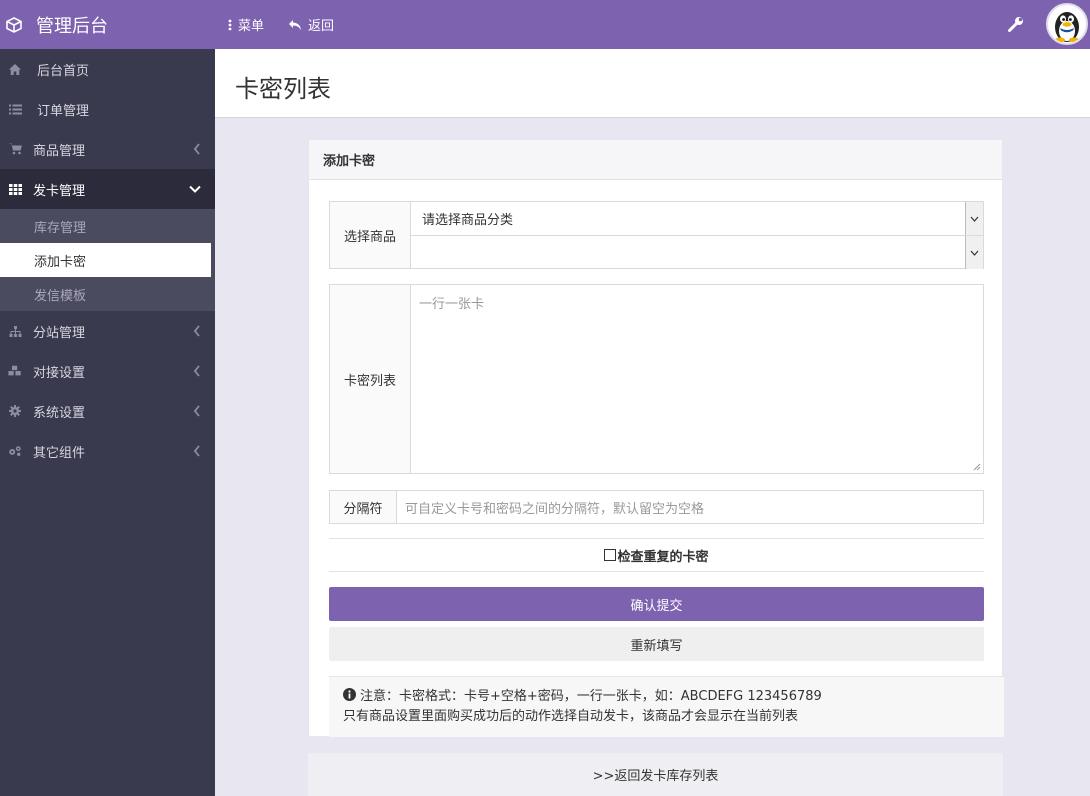  What do you see at coordinates (1016, 24) in the screenshot?
I see `wrench-icon` at bounding box center [1016, 24].